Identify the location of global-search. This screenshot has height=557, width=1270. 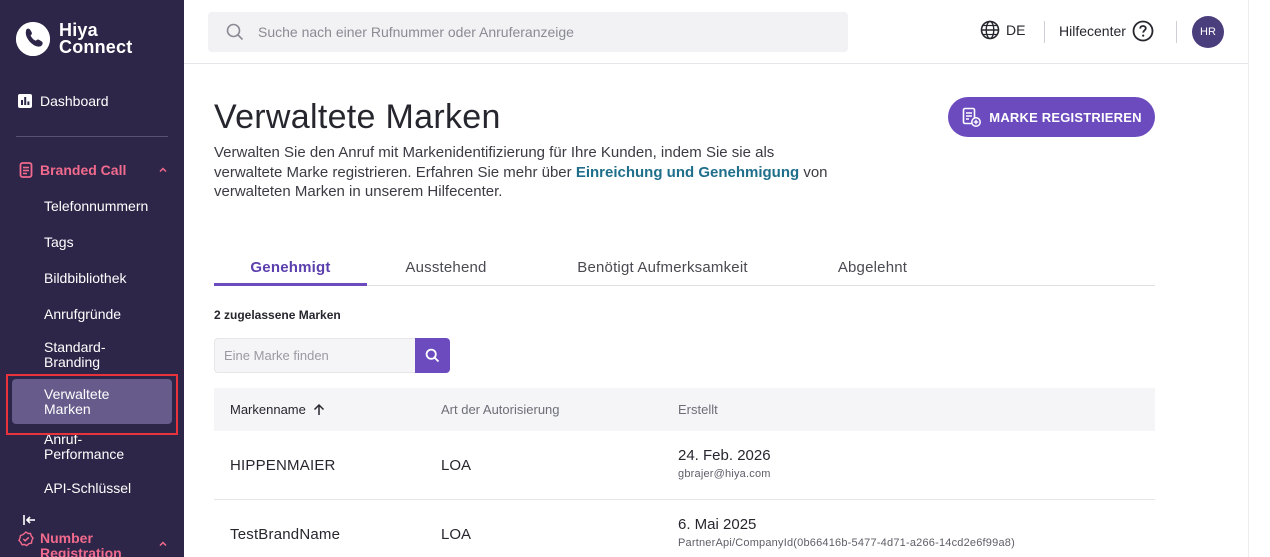
(528, 32).